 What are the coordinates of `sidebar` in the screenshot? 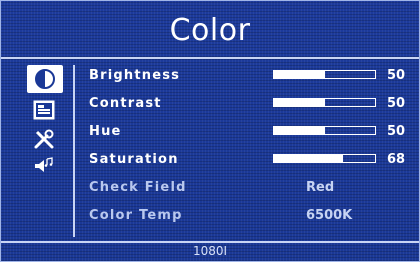 It's located at (49, 150).